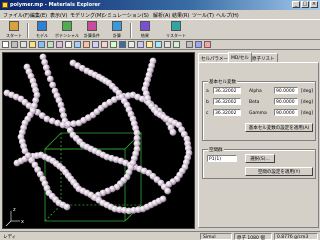  I want to click on ball-icon, so click(77, 44).